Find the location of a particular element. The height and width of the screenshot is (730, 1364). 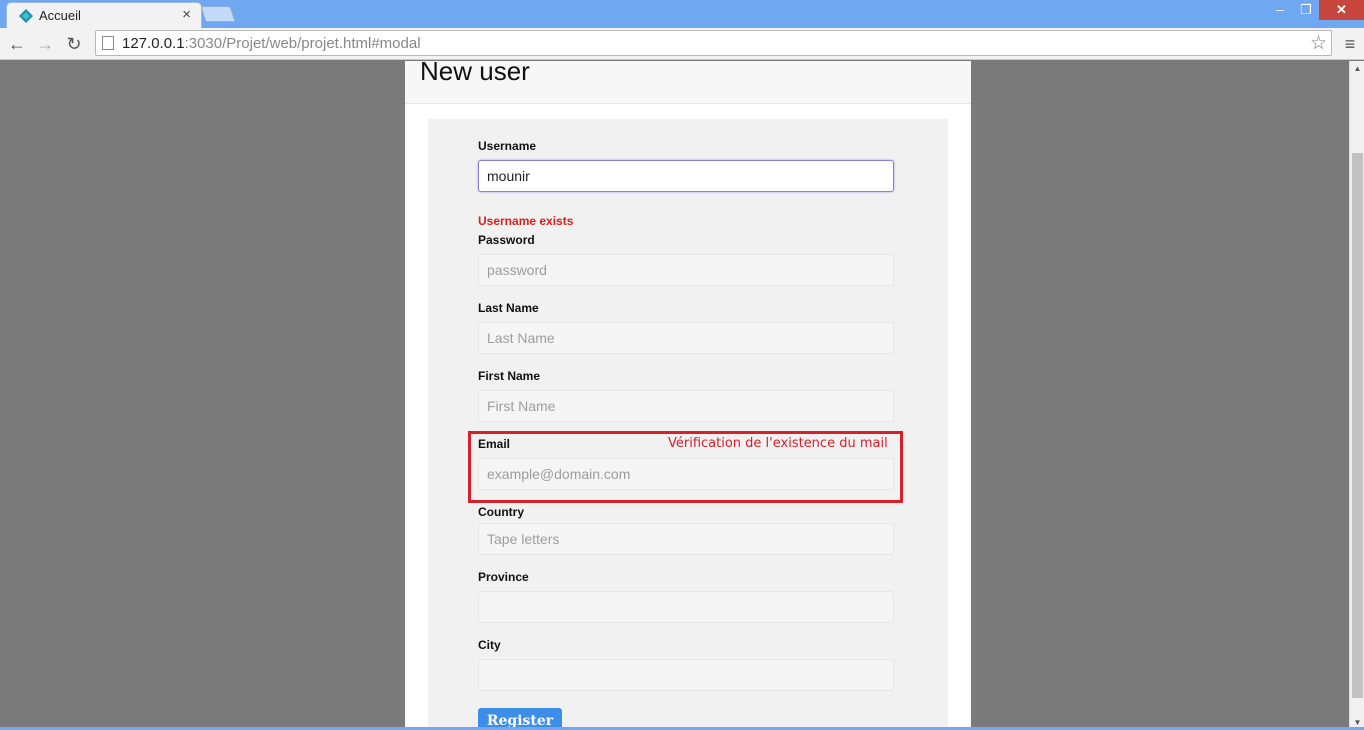

province-input is located at coordinates (686, 607).